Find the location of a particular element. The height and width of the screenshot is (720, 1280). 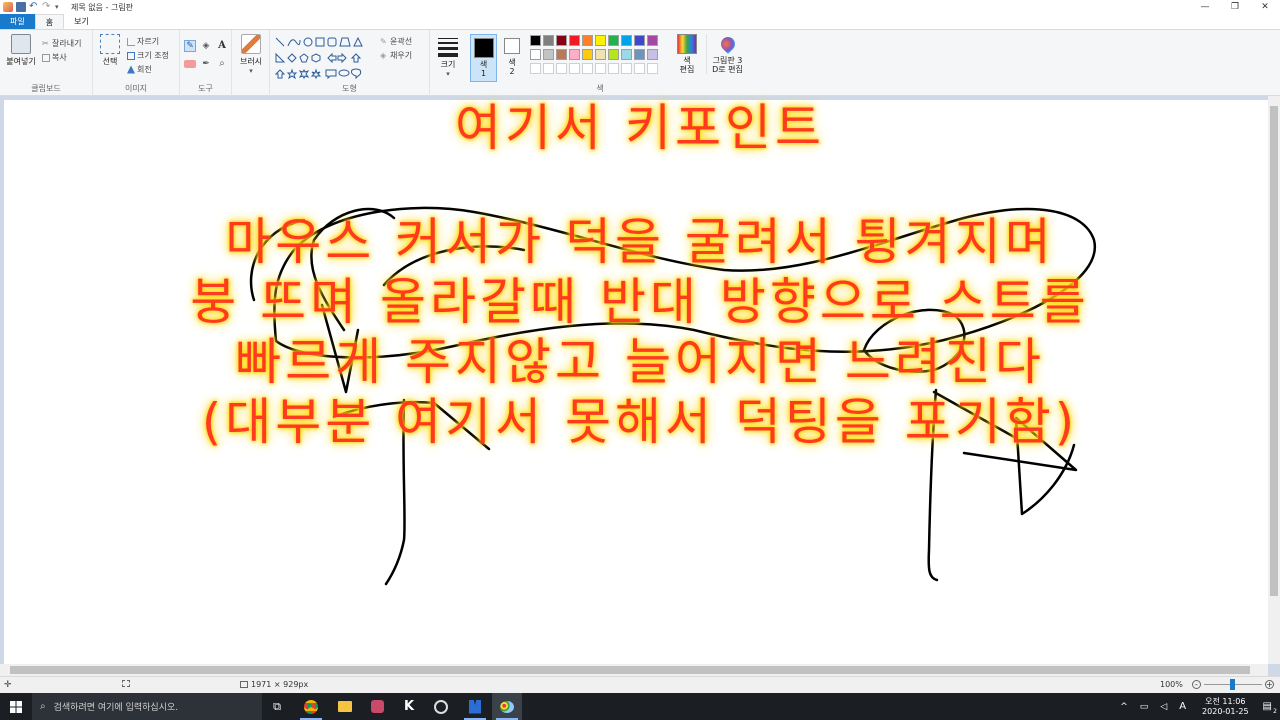

zoom-level: 100% is located at coordinates (1171, 684).